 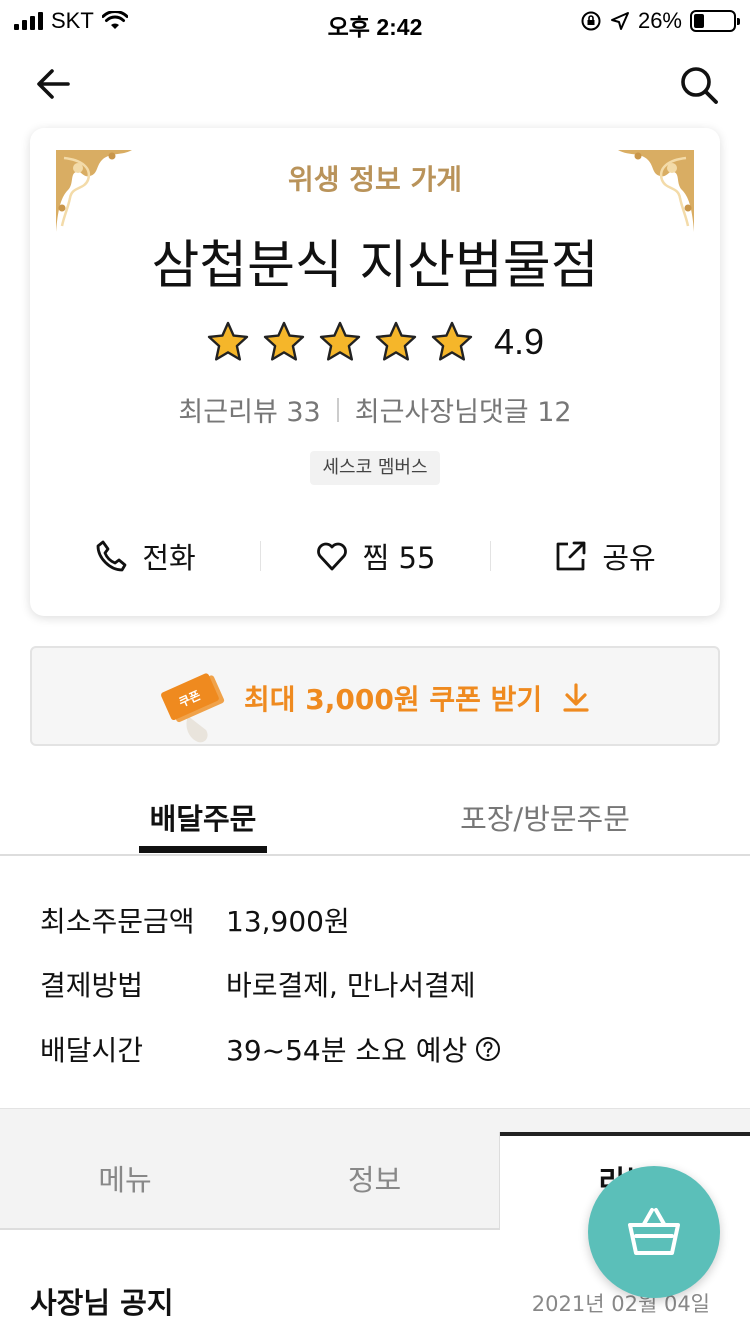 What do you see at coordinates (519, 341) in the screenshot?
I see `rating-value: 4.9` at bounding box center [519, 341].